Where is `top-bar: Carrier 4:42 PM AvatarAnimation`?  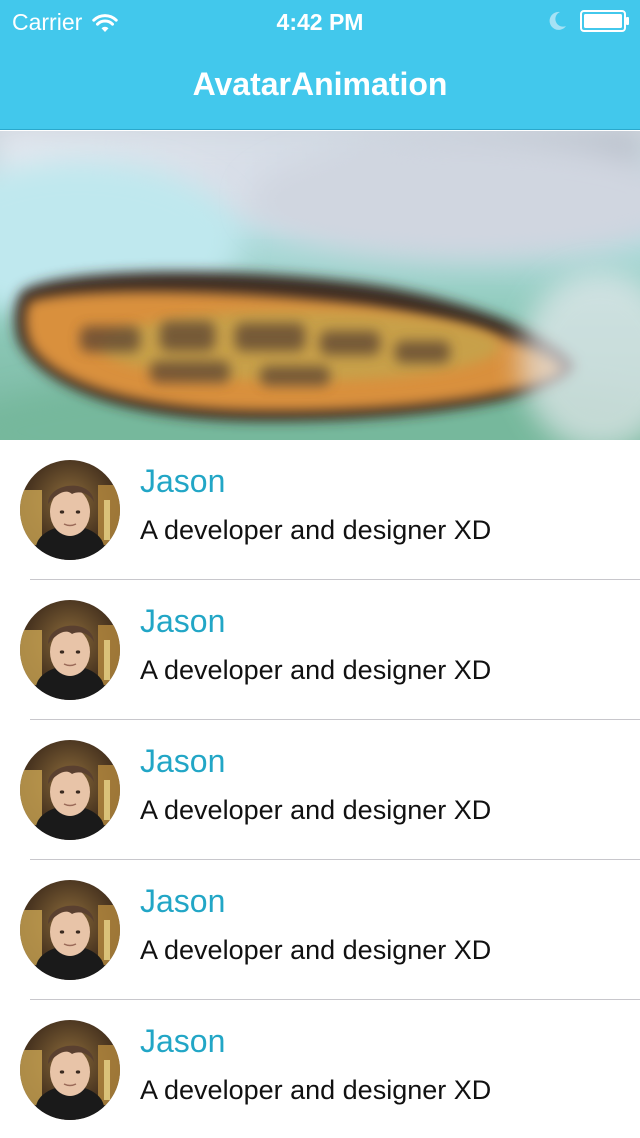 top-bar: Carrier 4:42 PM AvatarAnimation is located at coordinates (320, 65).